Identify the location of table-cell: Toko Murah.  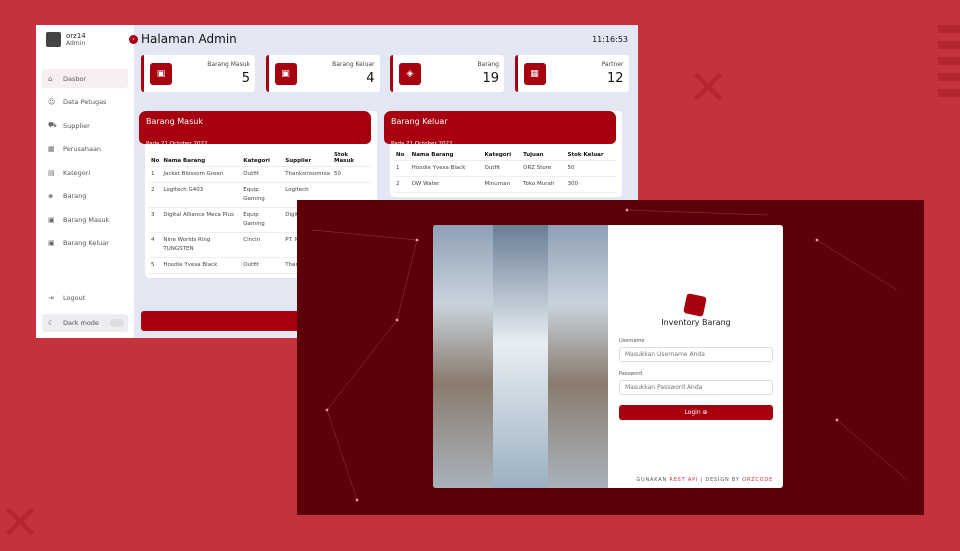
(543, 184).